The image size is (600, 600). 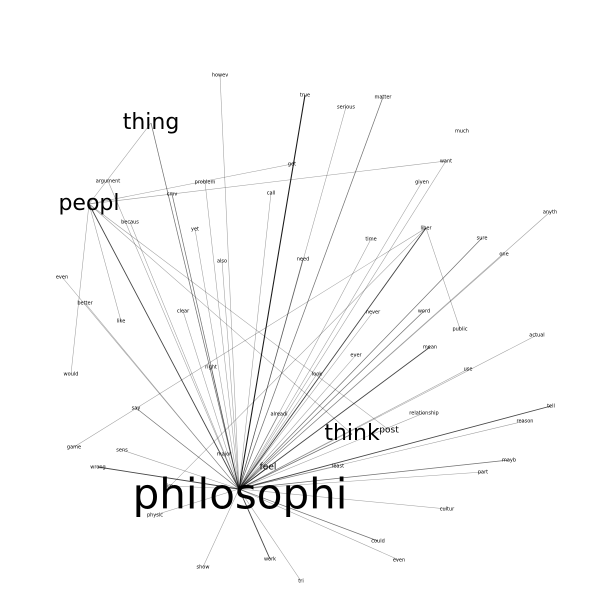 What do you see at coordinates (62, 278) in the screenshot?
I see `node-label-even-top: even` at bounding box center [62, 278].